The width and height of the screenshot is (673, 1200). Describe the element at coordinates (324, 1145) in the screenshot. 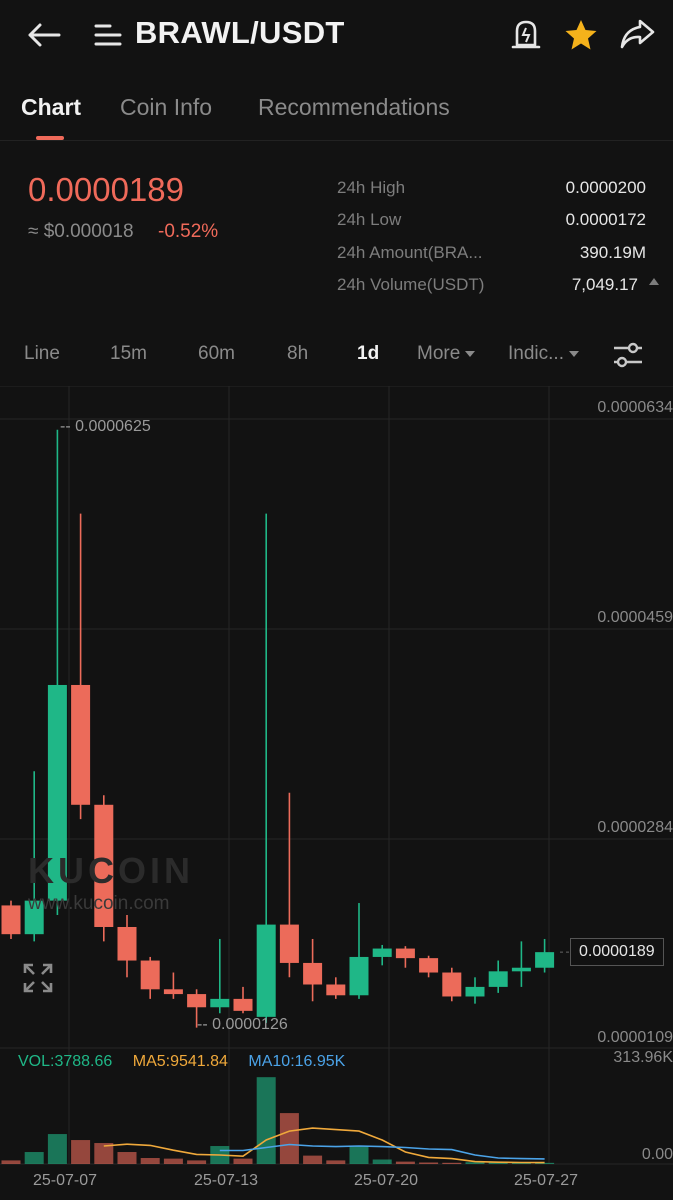

I see `ma5-line` at that location.